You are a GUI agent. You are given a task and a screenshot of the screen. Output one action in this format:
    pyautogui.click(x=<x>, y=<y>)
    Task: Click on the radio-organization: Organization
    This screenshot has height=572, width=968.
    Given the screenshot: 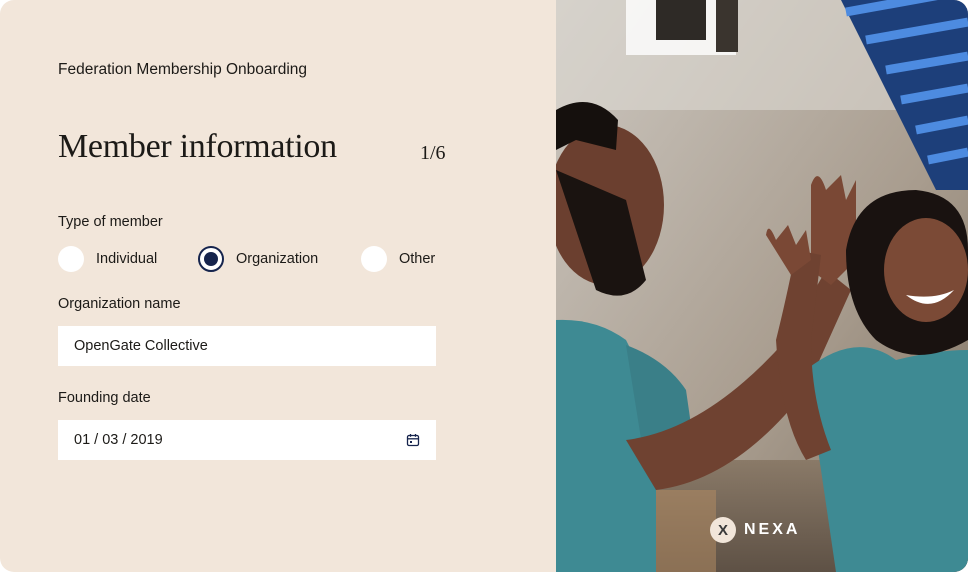 What is the action you would take?
    pyautogui.click(x=258, y=259)
    